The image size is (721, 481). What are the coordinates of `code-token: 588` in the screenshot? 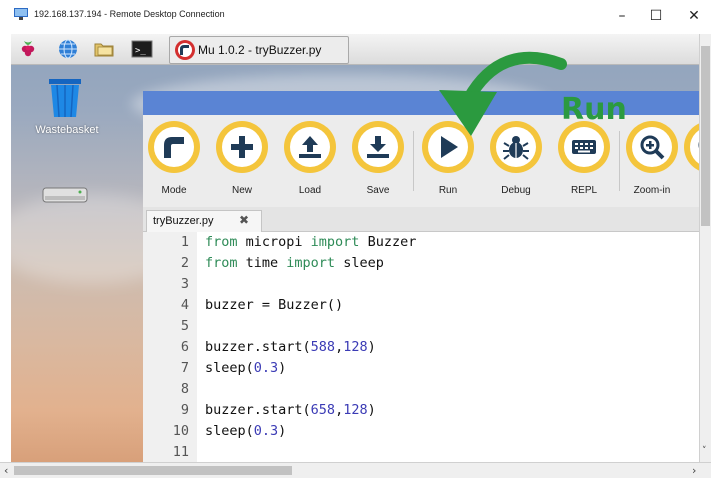 It's located at (323, 347).